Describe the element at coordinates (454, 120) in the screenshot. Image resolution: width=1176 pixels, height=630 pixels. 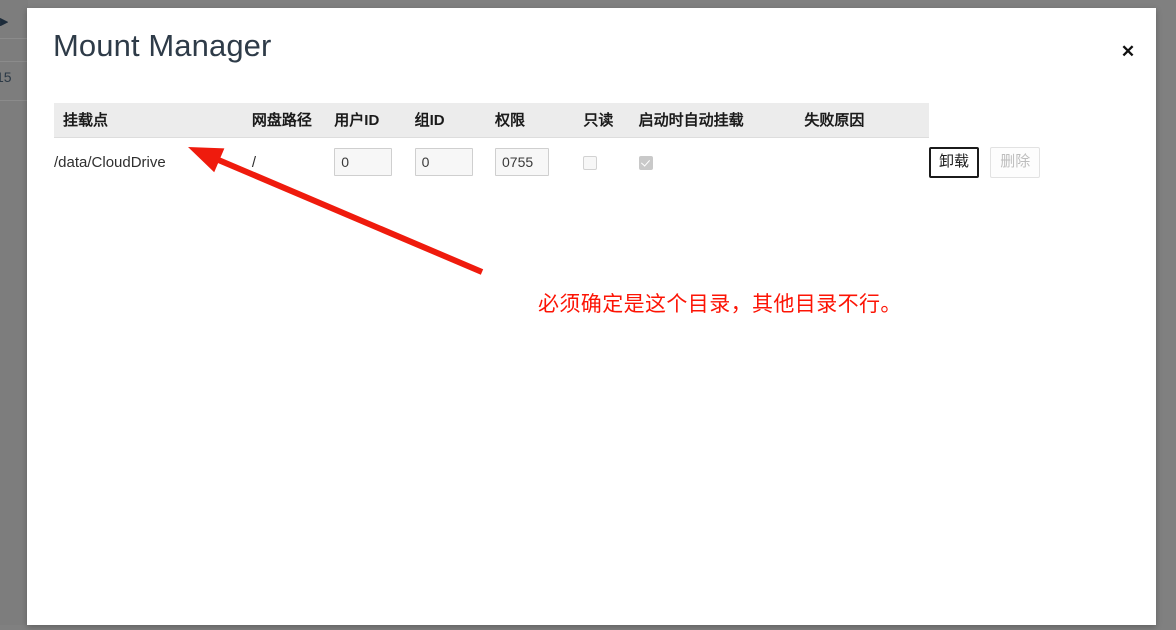
I see `column-header-group-id: 组ID` at that location.